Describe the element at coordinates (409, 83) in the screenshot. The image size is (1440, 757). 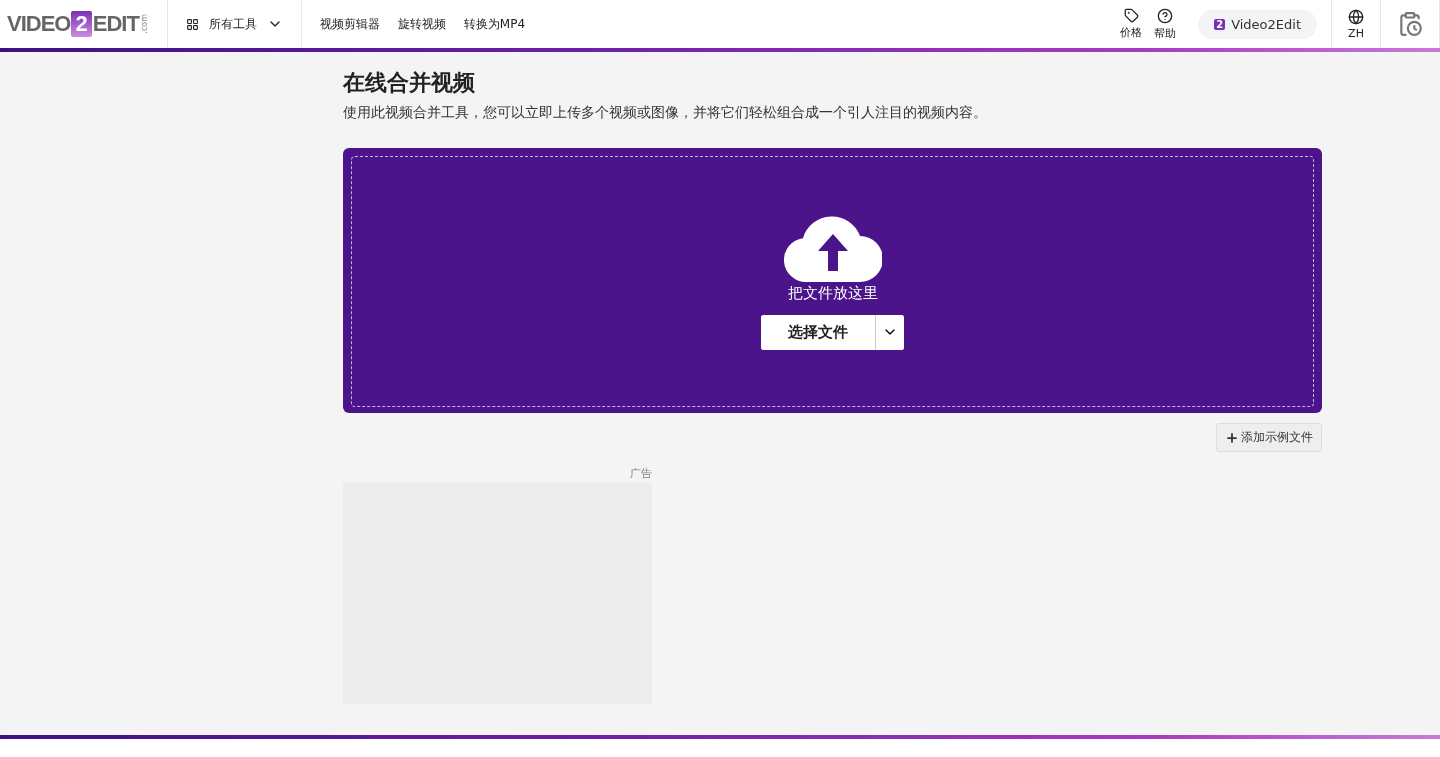
I see `page-title: 在线合并视频` at that location.